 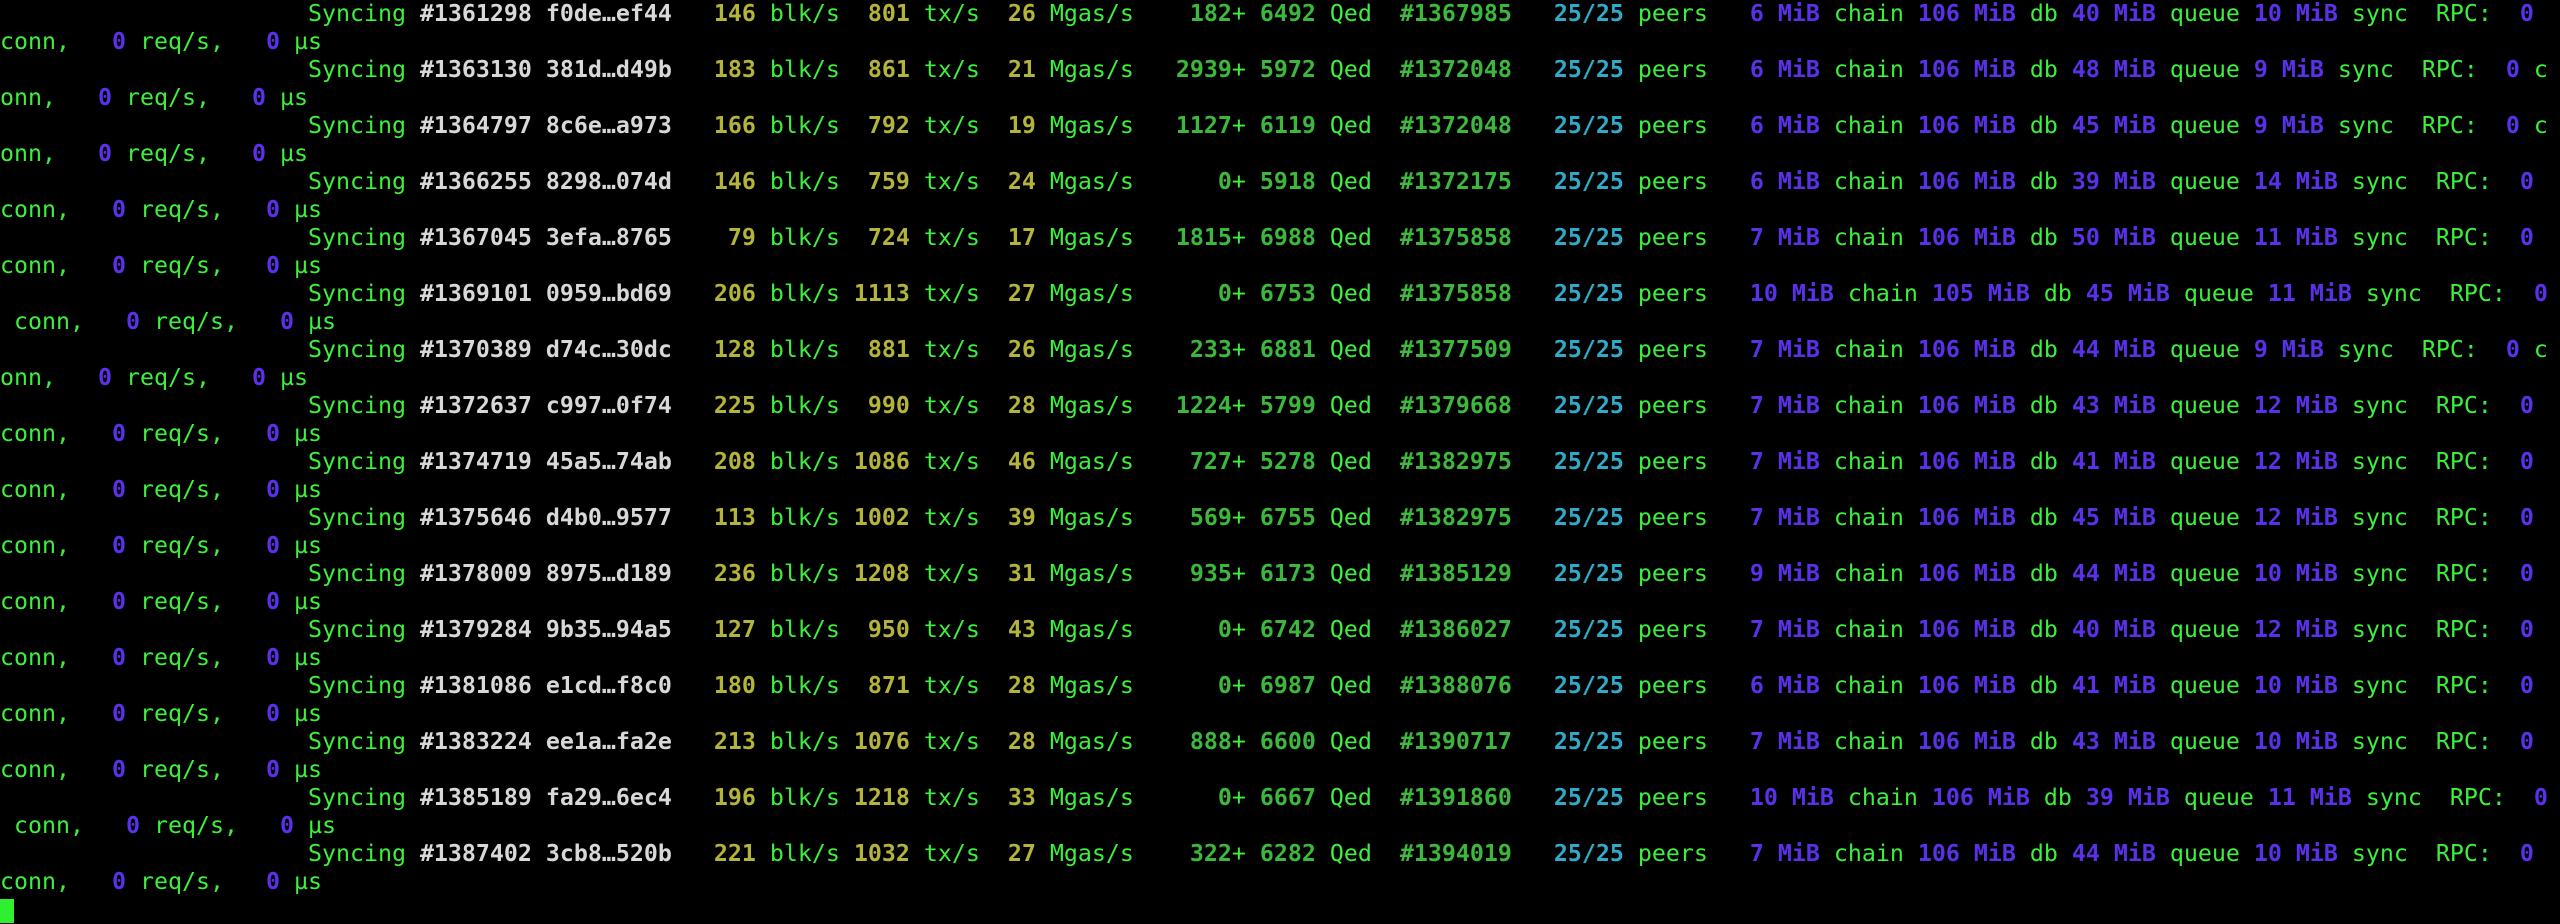 What do you see at coordinates (2526, 237) in the screenshot?
I see `rpc-conn: 0` at bounding box center [2526, 237].